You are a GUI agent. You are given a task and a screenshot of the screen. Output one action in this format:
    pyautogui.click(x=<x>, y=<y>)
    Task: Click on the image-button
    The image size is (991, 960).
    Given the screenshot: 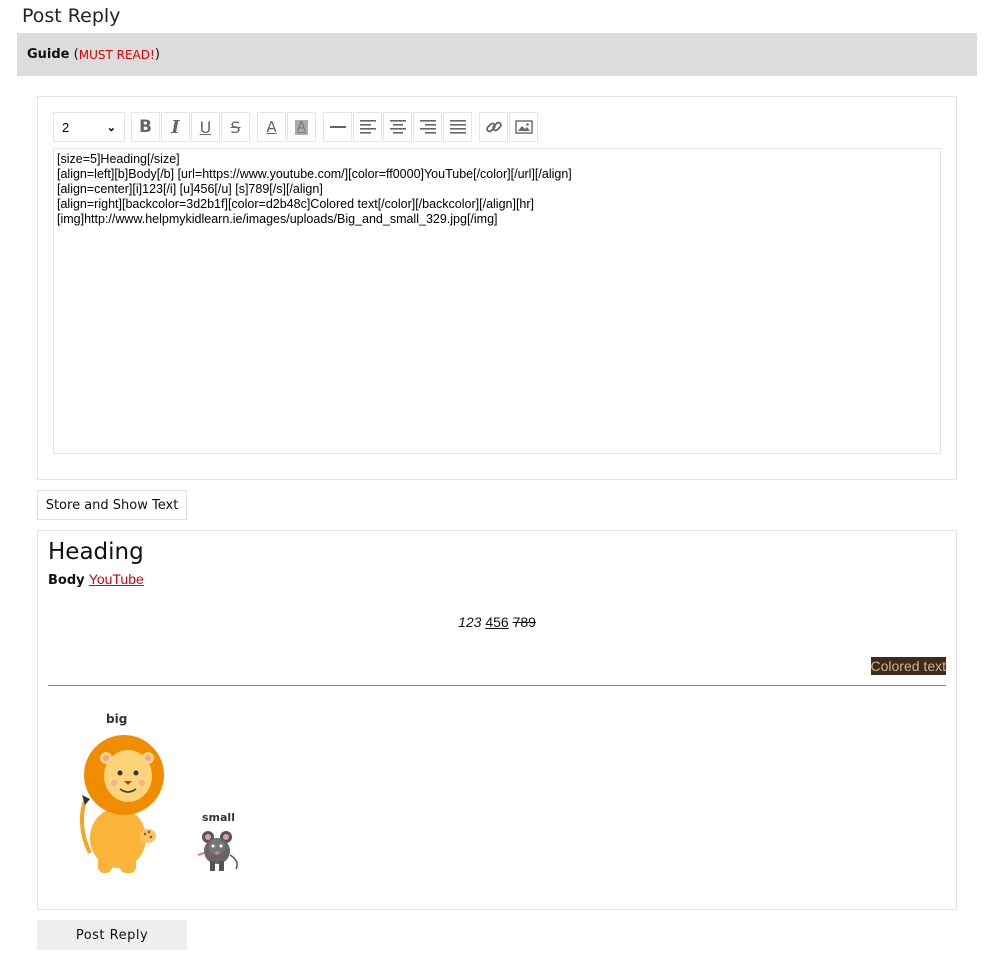 What is the action you would take?
    pyautogui.click(x=523, y=127)
    